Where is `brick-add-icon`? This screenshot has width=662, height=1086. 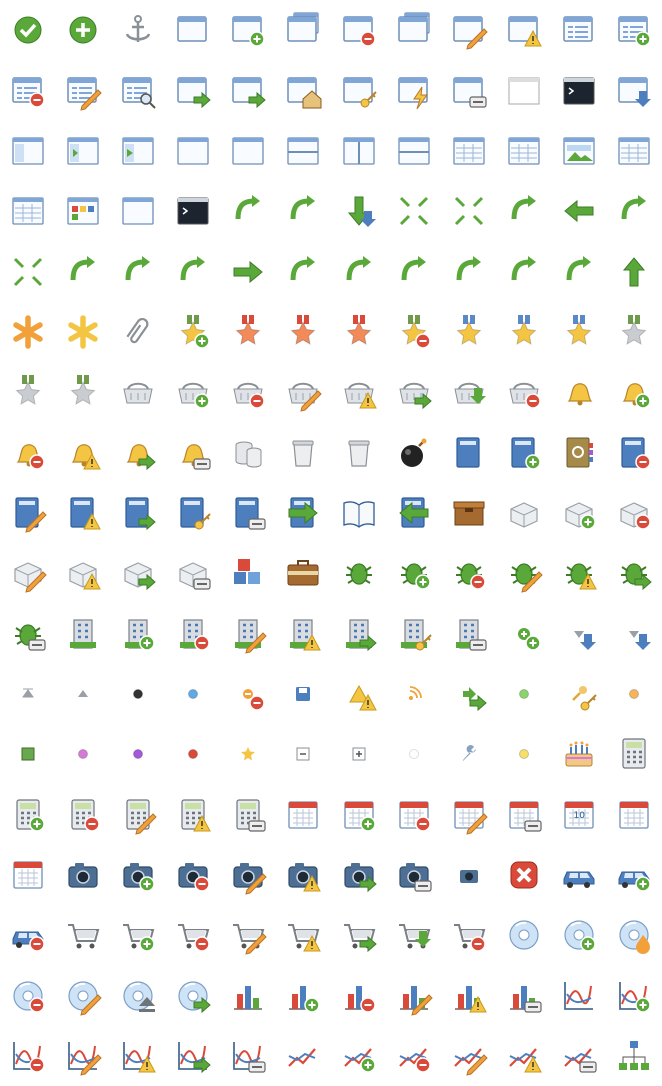
brick-add-icon is located at coordinates (579, 513).